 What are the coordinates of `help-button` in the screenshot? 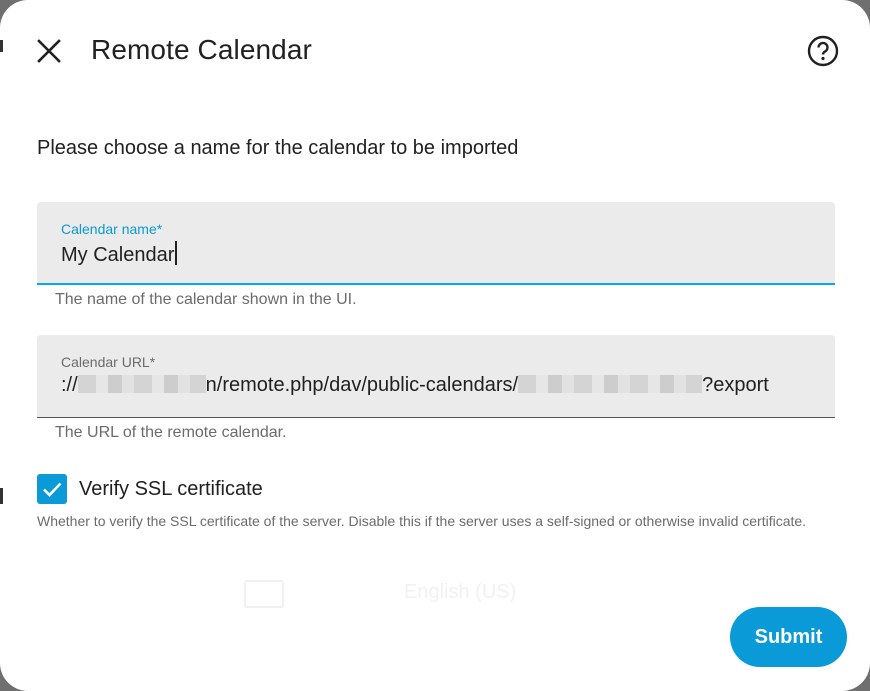 It's located at (823, 51).